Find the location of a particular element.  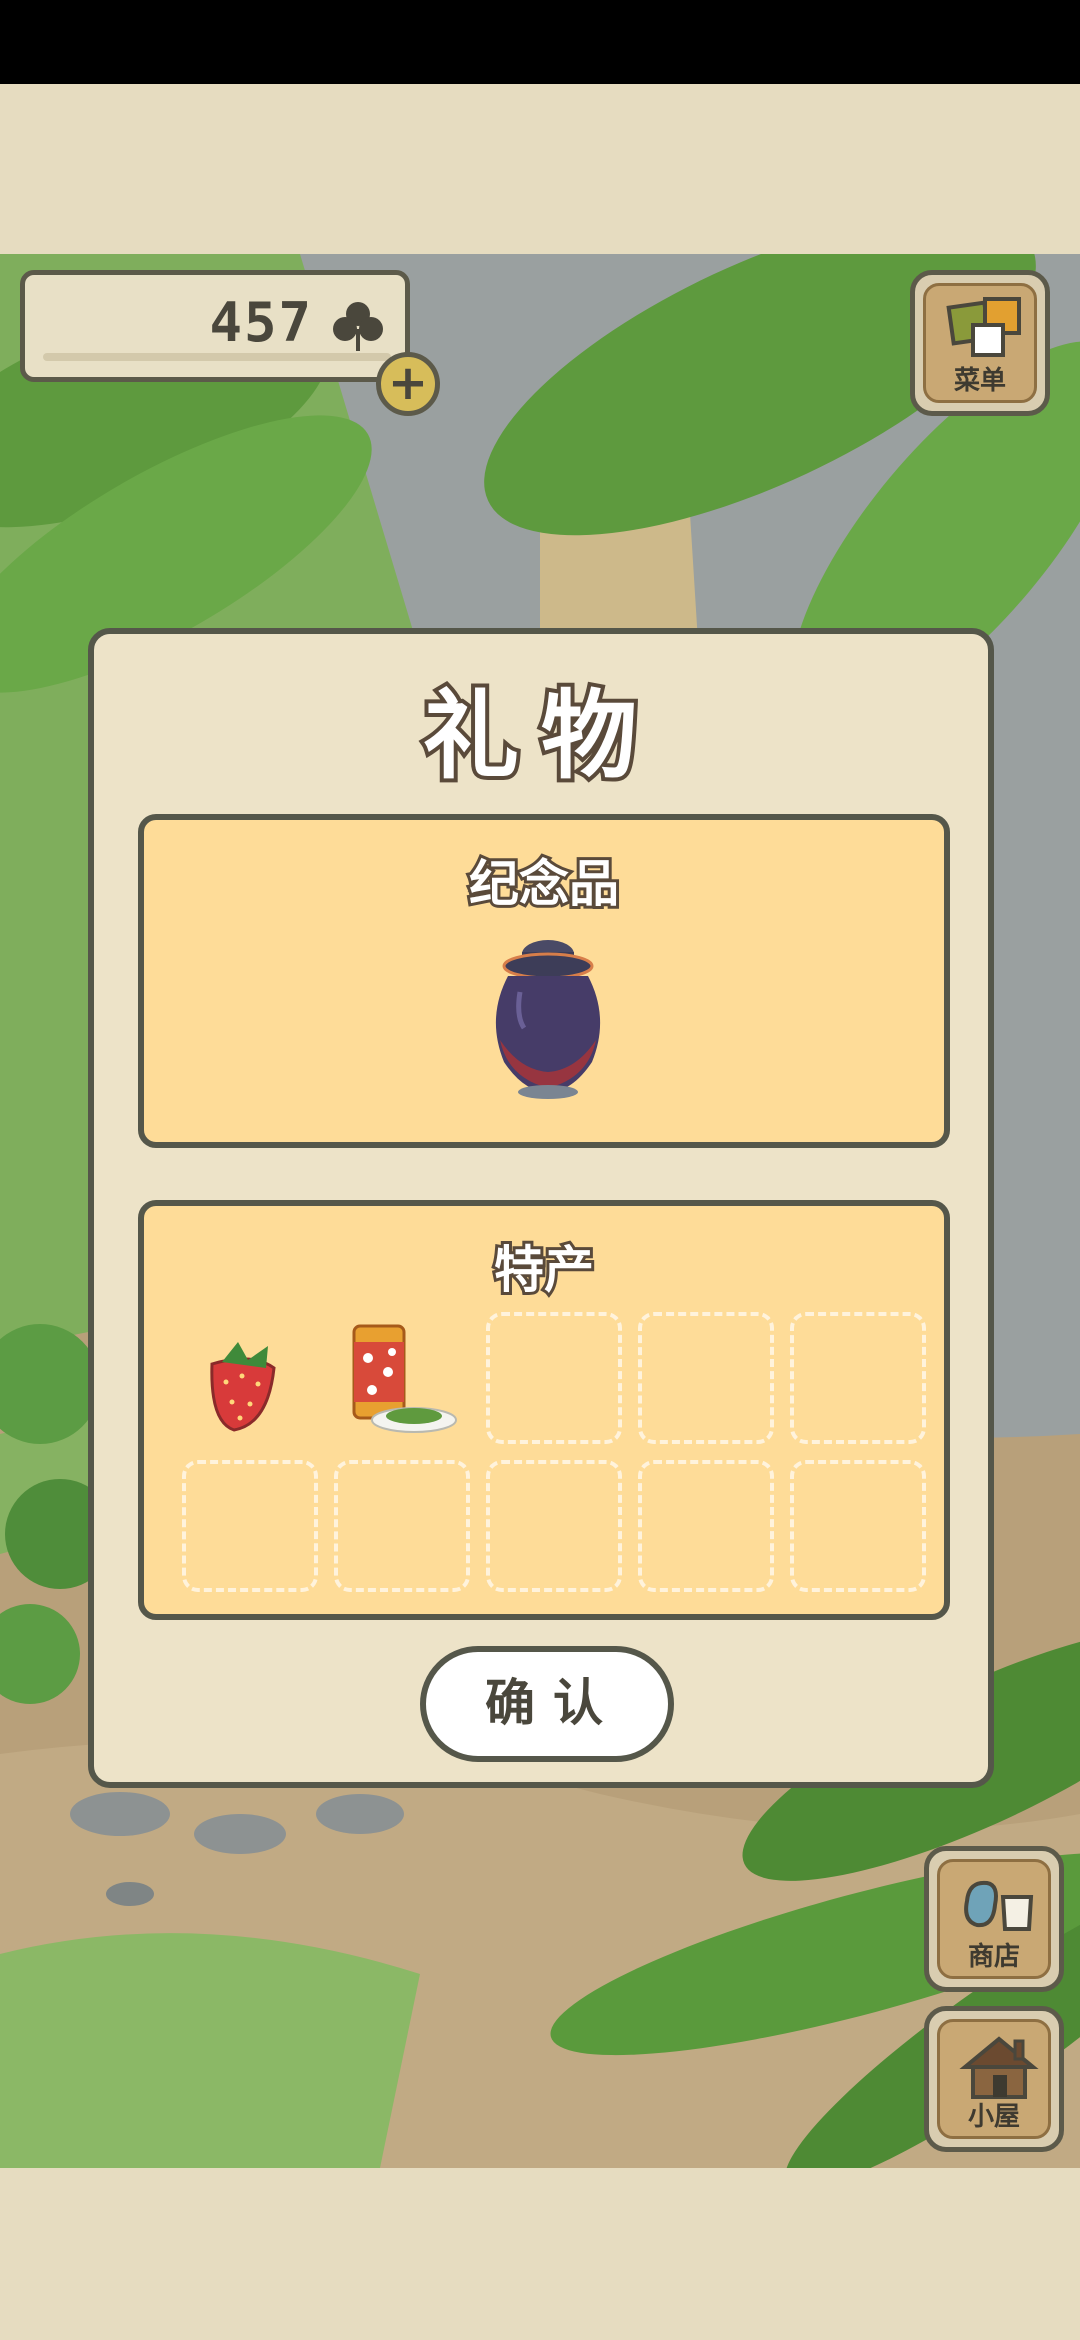

souvenir-title: 纪念品 is located at coordinates (544, 884).